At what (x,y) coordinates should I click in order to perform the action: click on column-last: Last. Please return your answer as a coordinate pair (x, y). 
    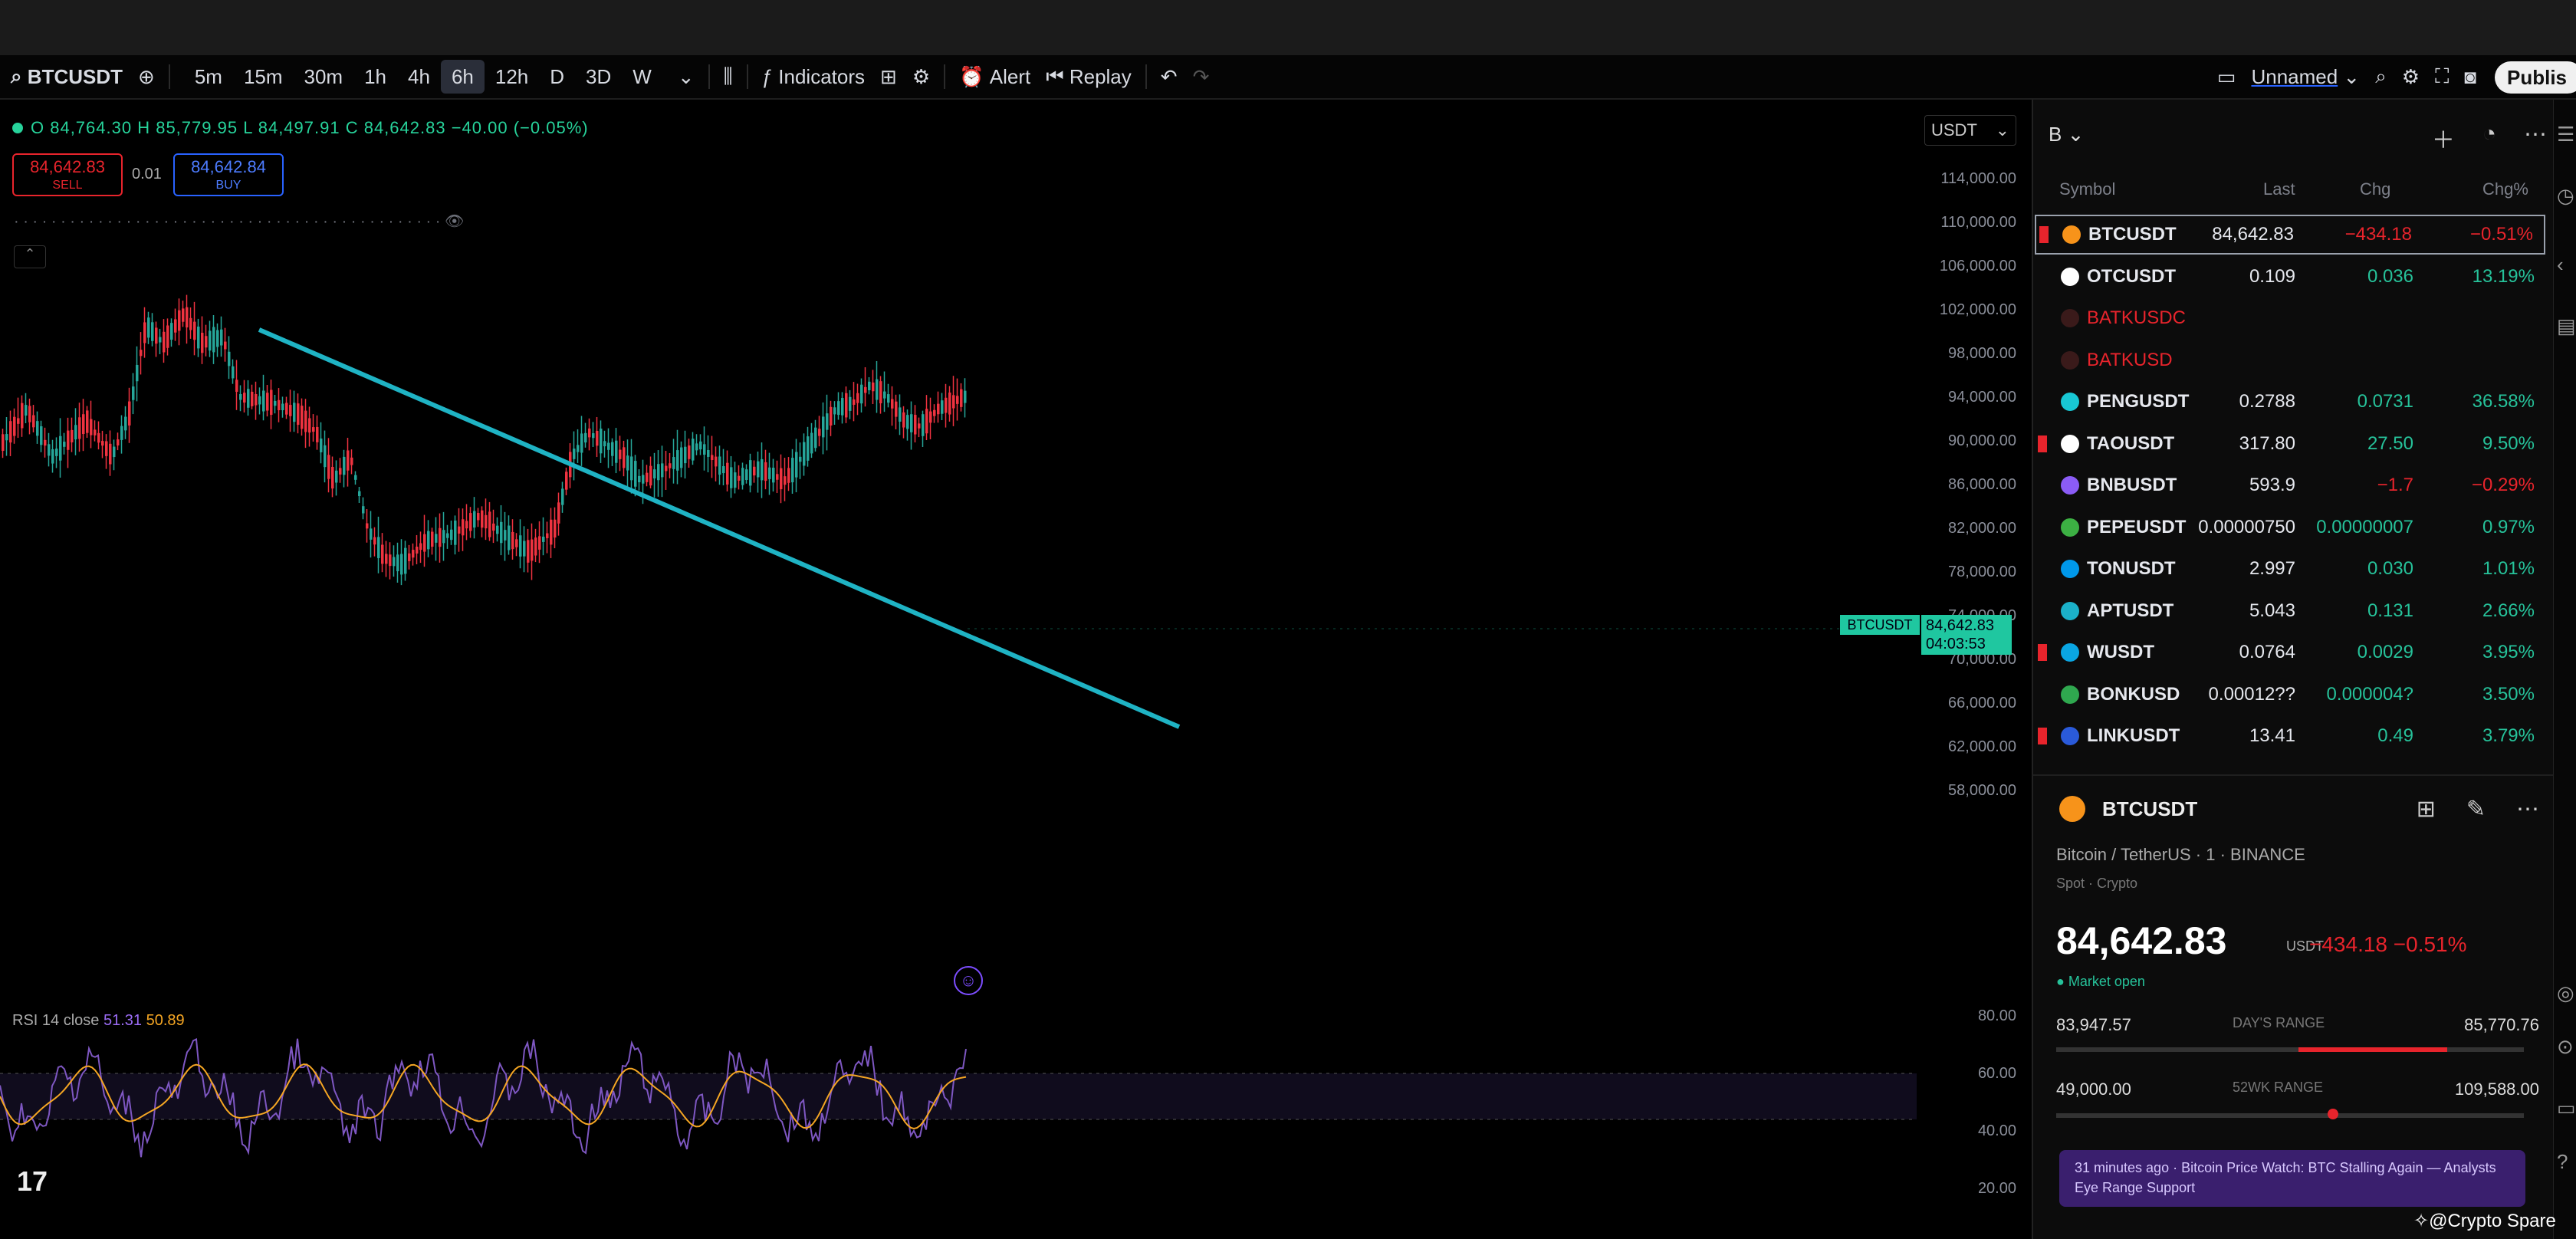
    Looking at the image, I should click on (2279, 189).